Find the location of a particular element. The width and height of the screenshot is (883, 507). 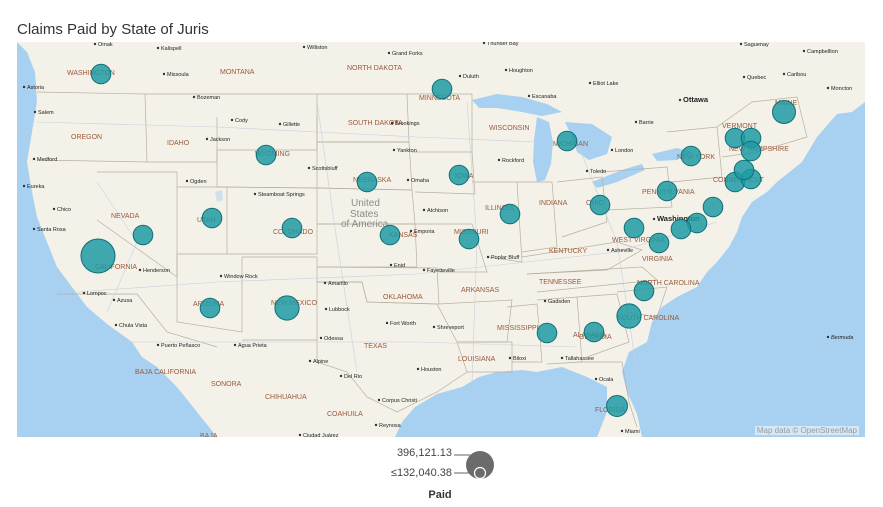

city-label: Gadsden is located at coordinates (559, 302).